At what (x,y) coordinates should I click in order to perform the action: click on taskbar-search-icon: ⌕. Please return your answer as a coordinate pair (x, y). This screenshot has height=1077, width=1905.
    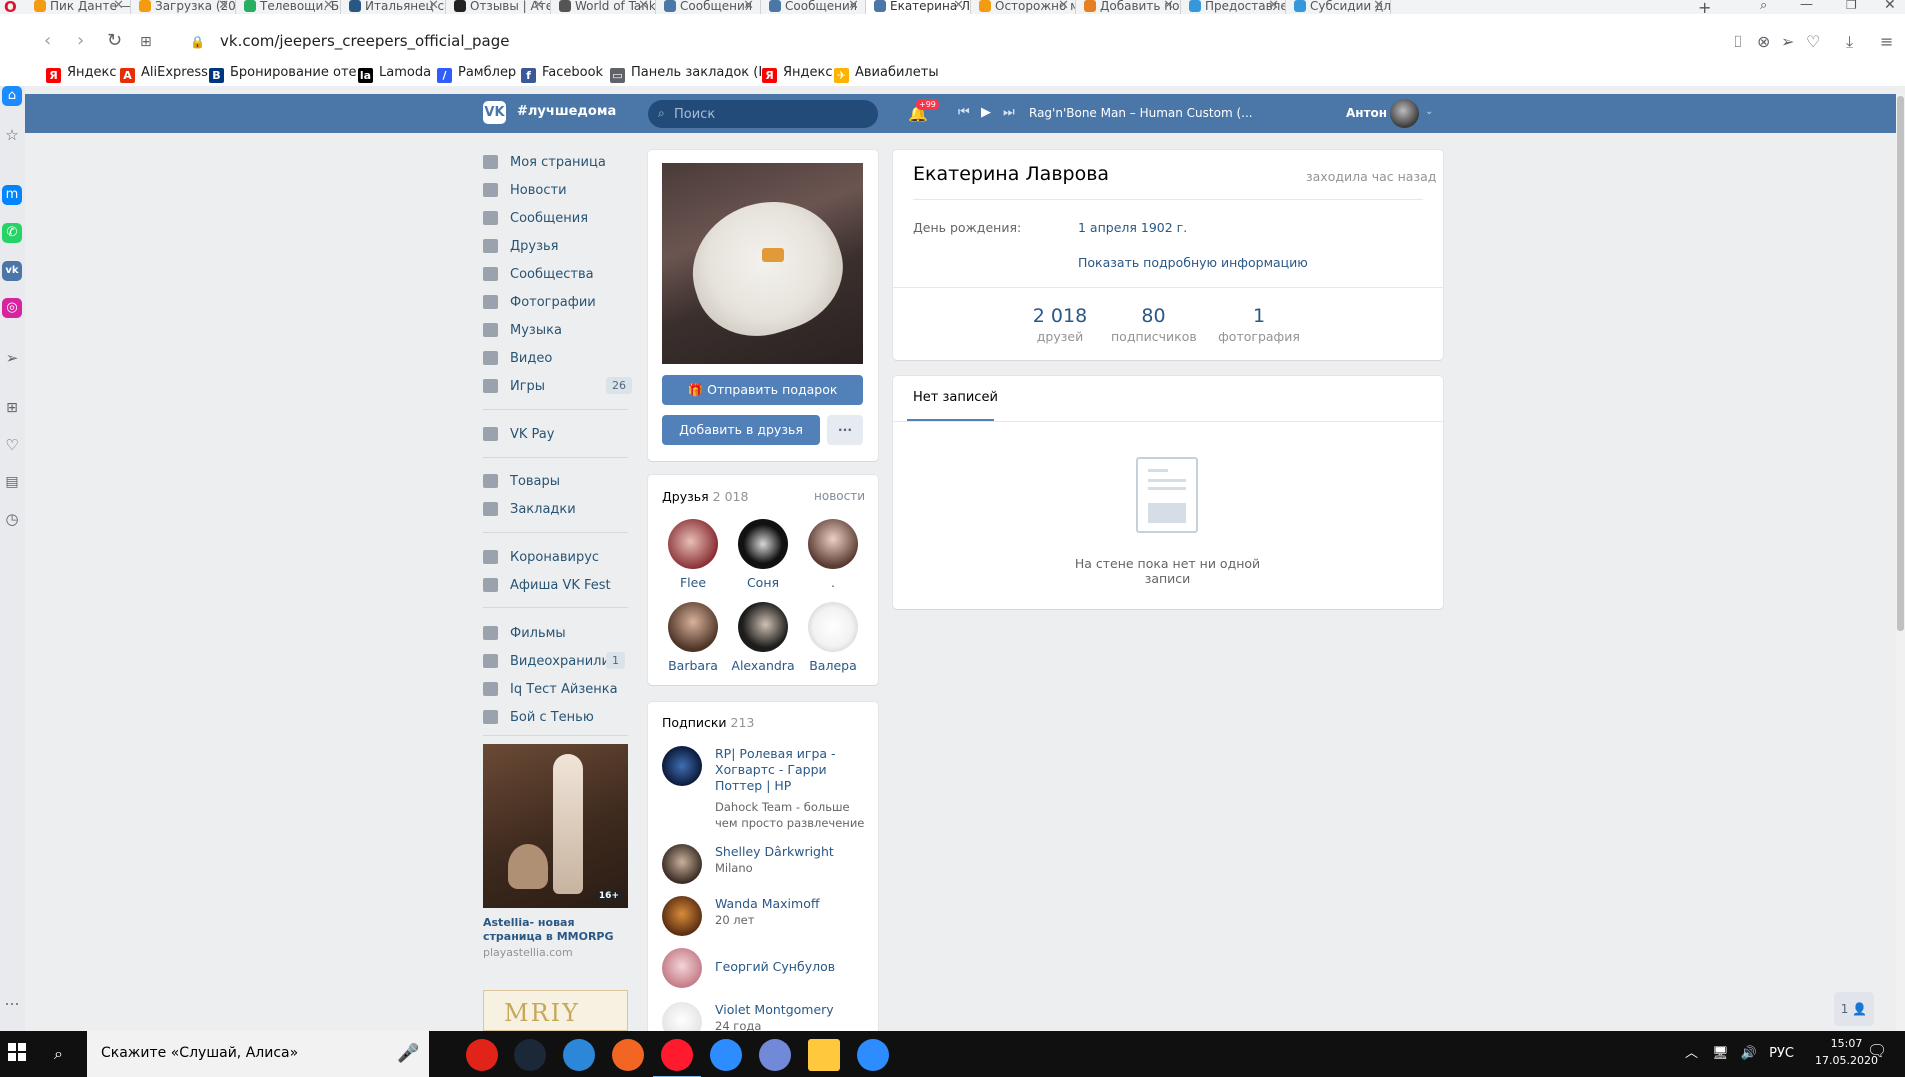
    Looking at the image, I should click on (58, 1054).